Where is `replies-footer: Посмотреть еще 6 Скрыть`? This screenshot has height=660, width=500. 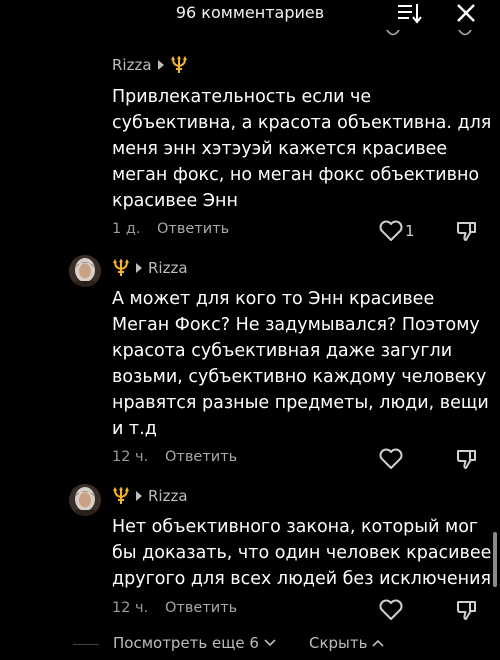 replies-footer: Посмотреть еще 6 Скрыть is located at coordinates (250, 644).